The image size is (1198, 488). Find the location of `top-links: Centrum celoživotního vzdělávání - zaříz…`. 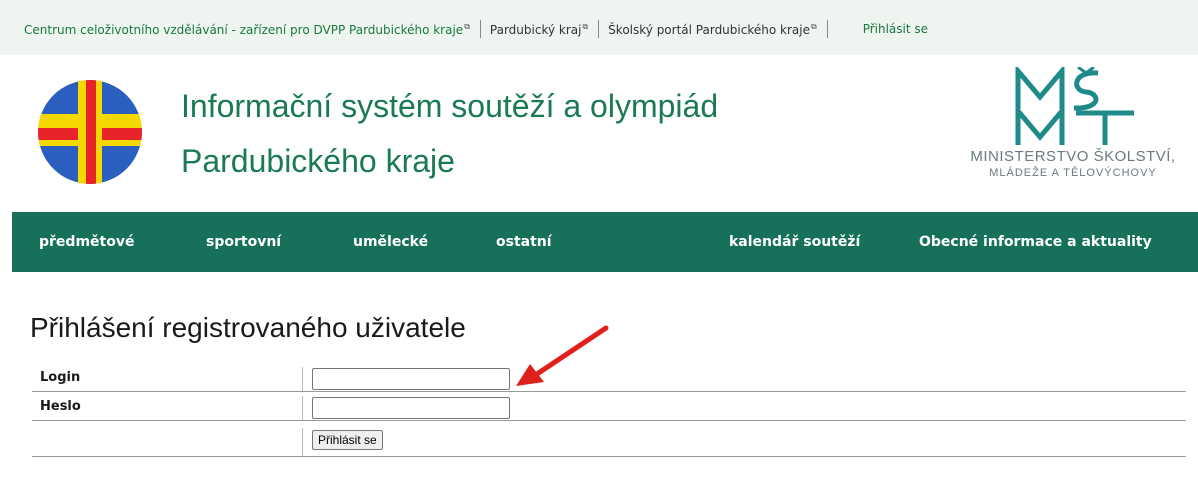

top-links: Centrum celoživotního vzdělávání - zaříz… is located at coordinates (476, 29).